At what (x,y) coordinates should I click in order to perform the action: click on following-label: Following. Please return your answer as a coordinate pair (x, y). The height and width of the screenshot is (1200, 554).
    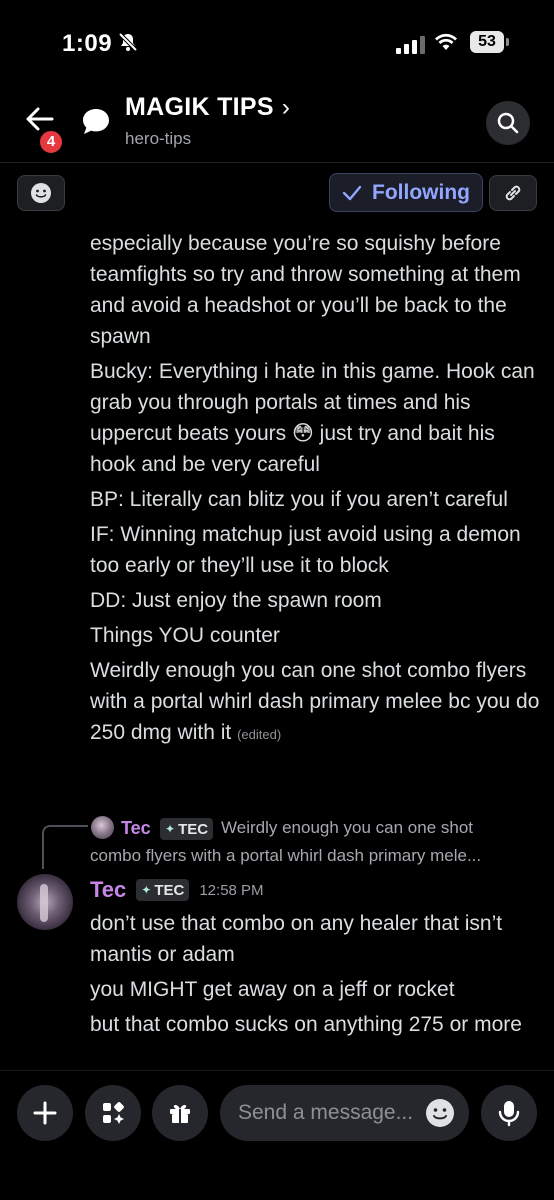
    Looking at the image, I should click on (421, 192).